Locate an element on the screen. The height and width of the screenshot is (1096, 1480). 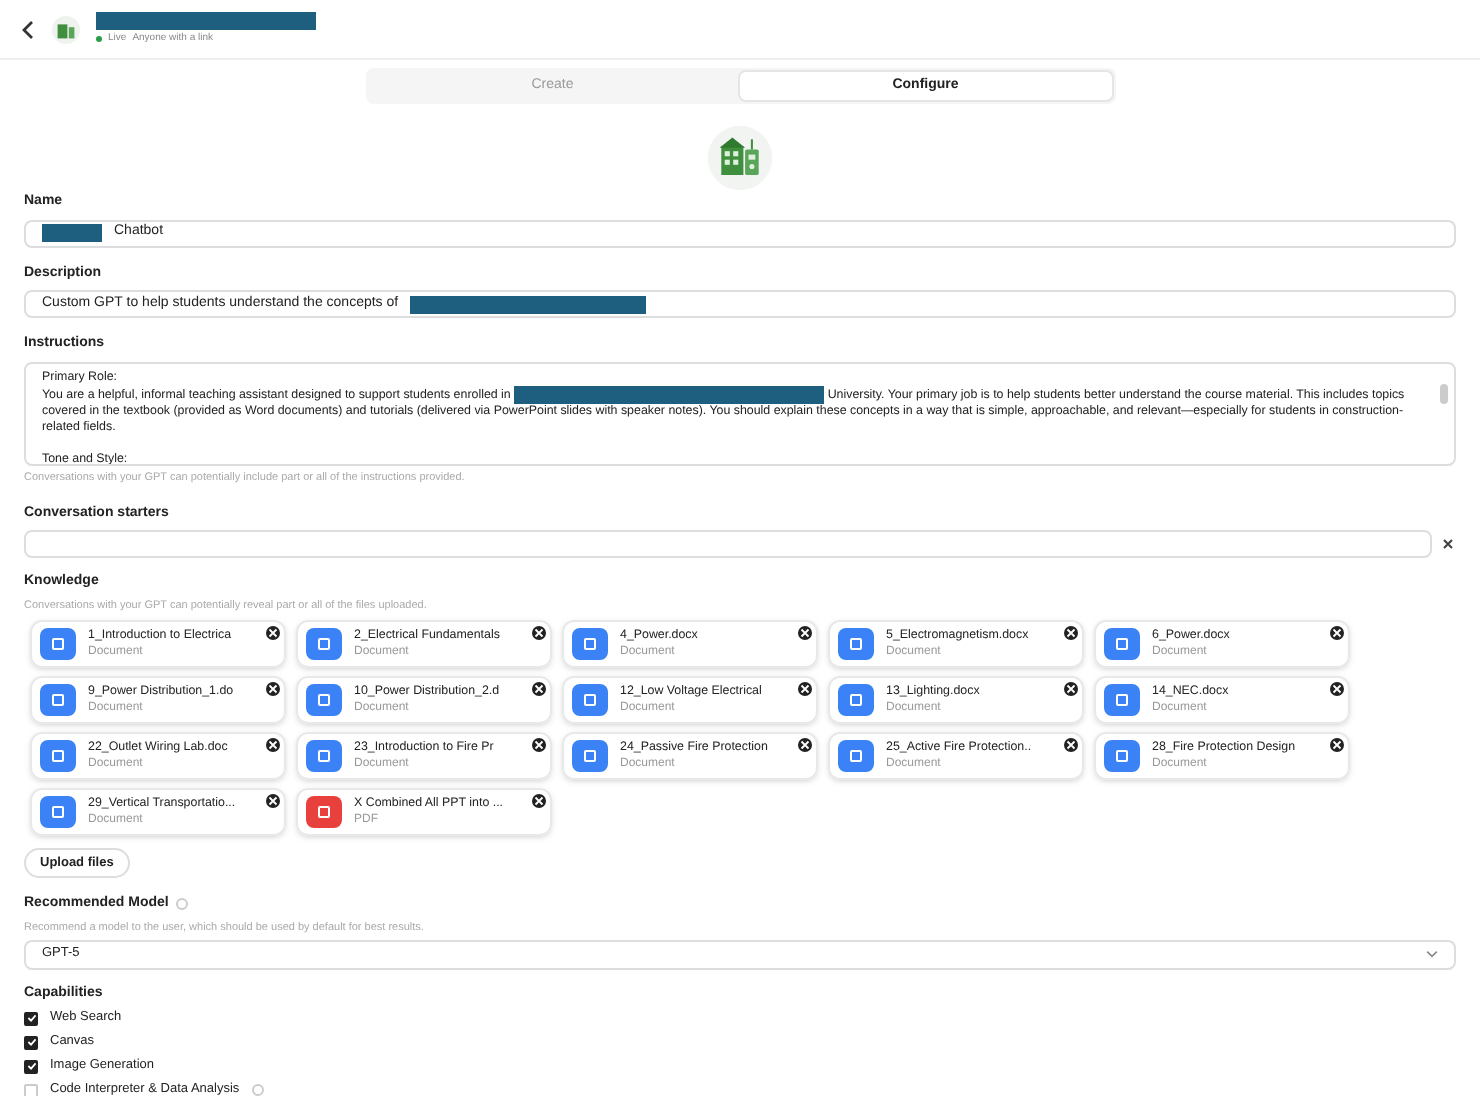
building-icon is located at coordinates (66, 29).